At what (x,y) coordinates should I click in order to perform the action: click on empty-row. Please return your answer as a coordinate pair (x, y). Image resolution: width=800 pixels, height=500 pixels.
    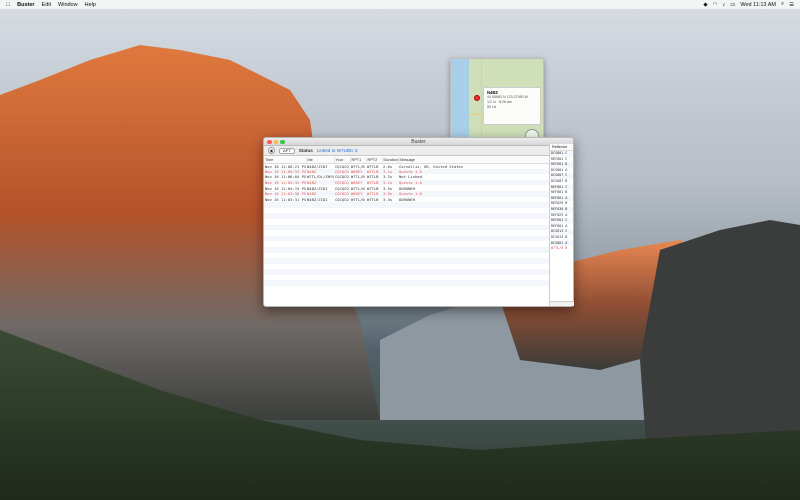
    Looking at the image, I should click on (407, 289).